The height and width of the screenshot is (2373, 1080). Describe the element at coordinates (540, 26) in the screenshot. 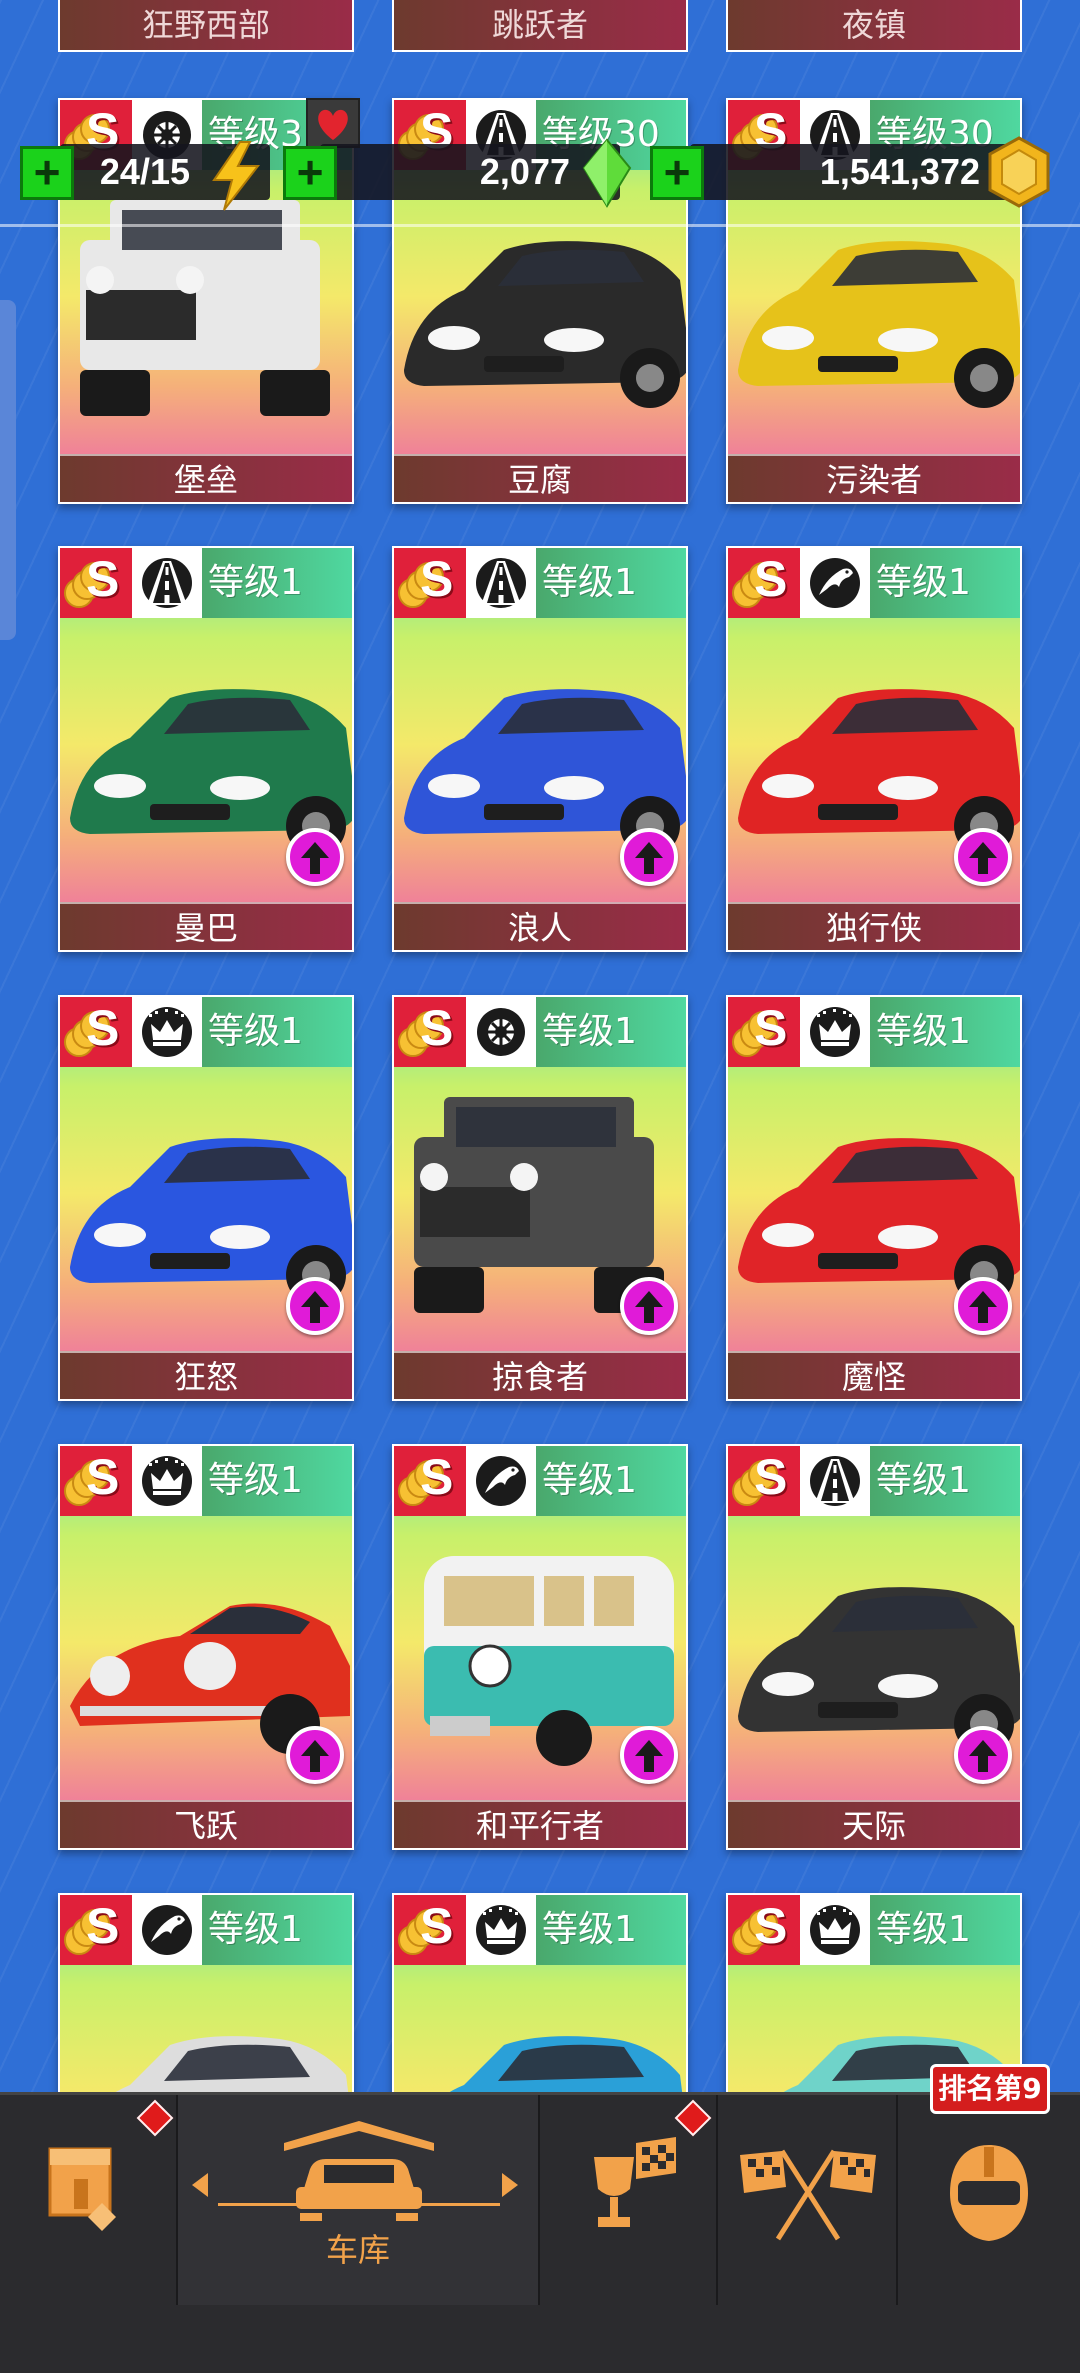

I see `card-name-partial: 跳跃者` at that location.